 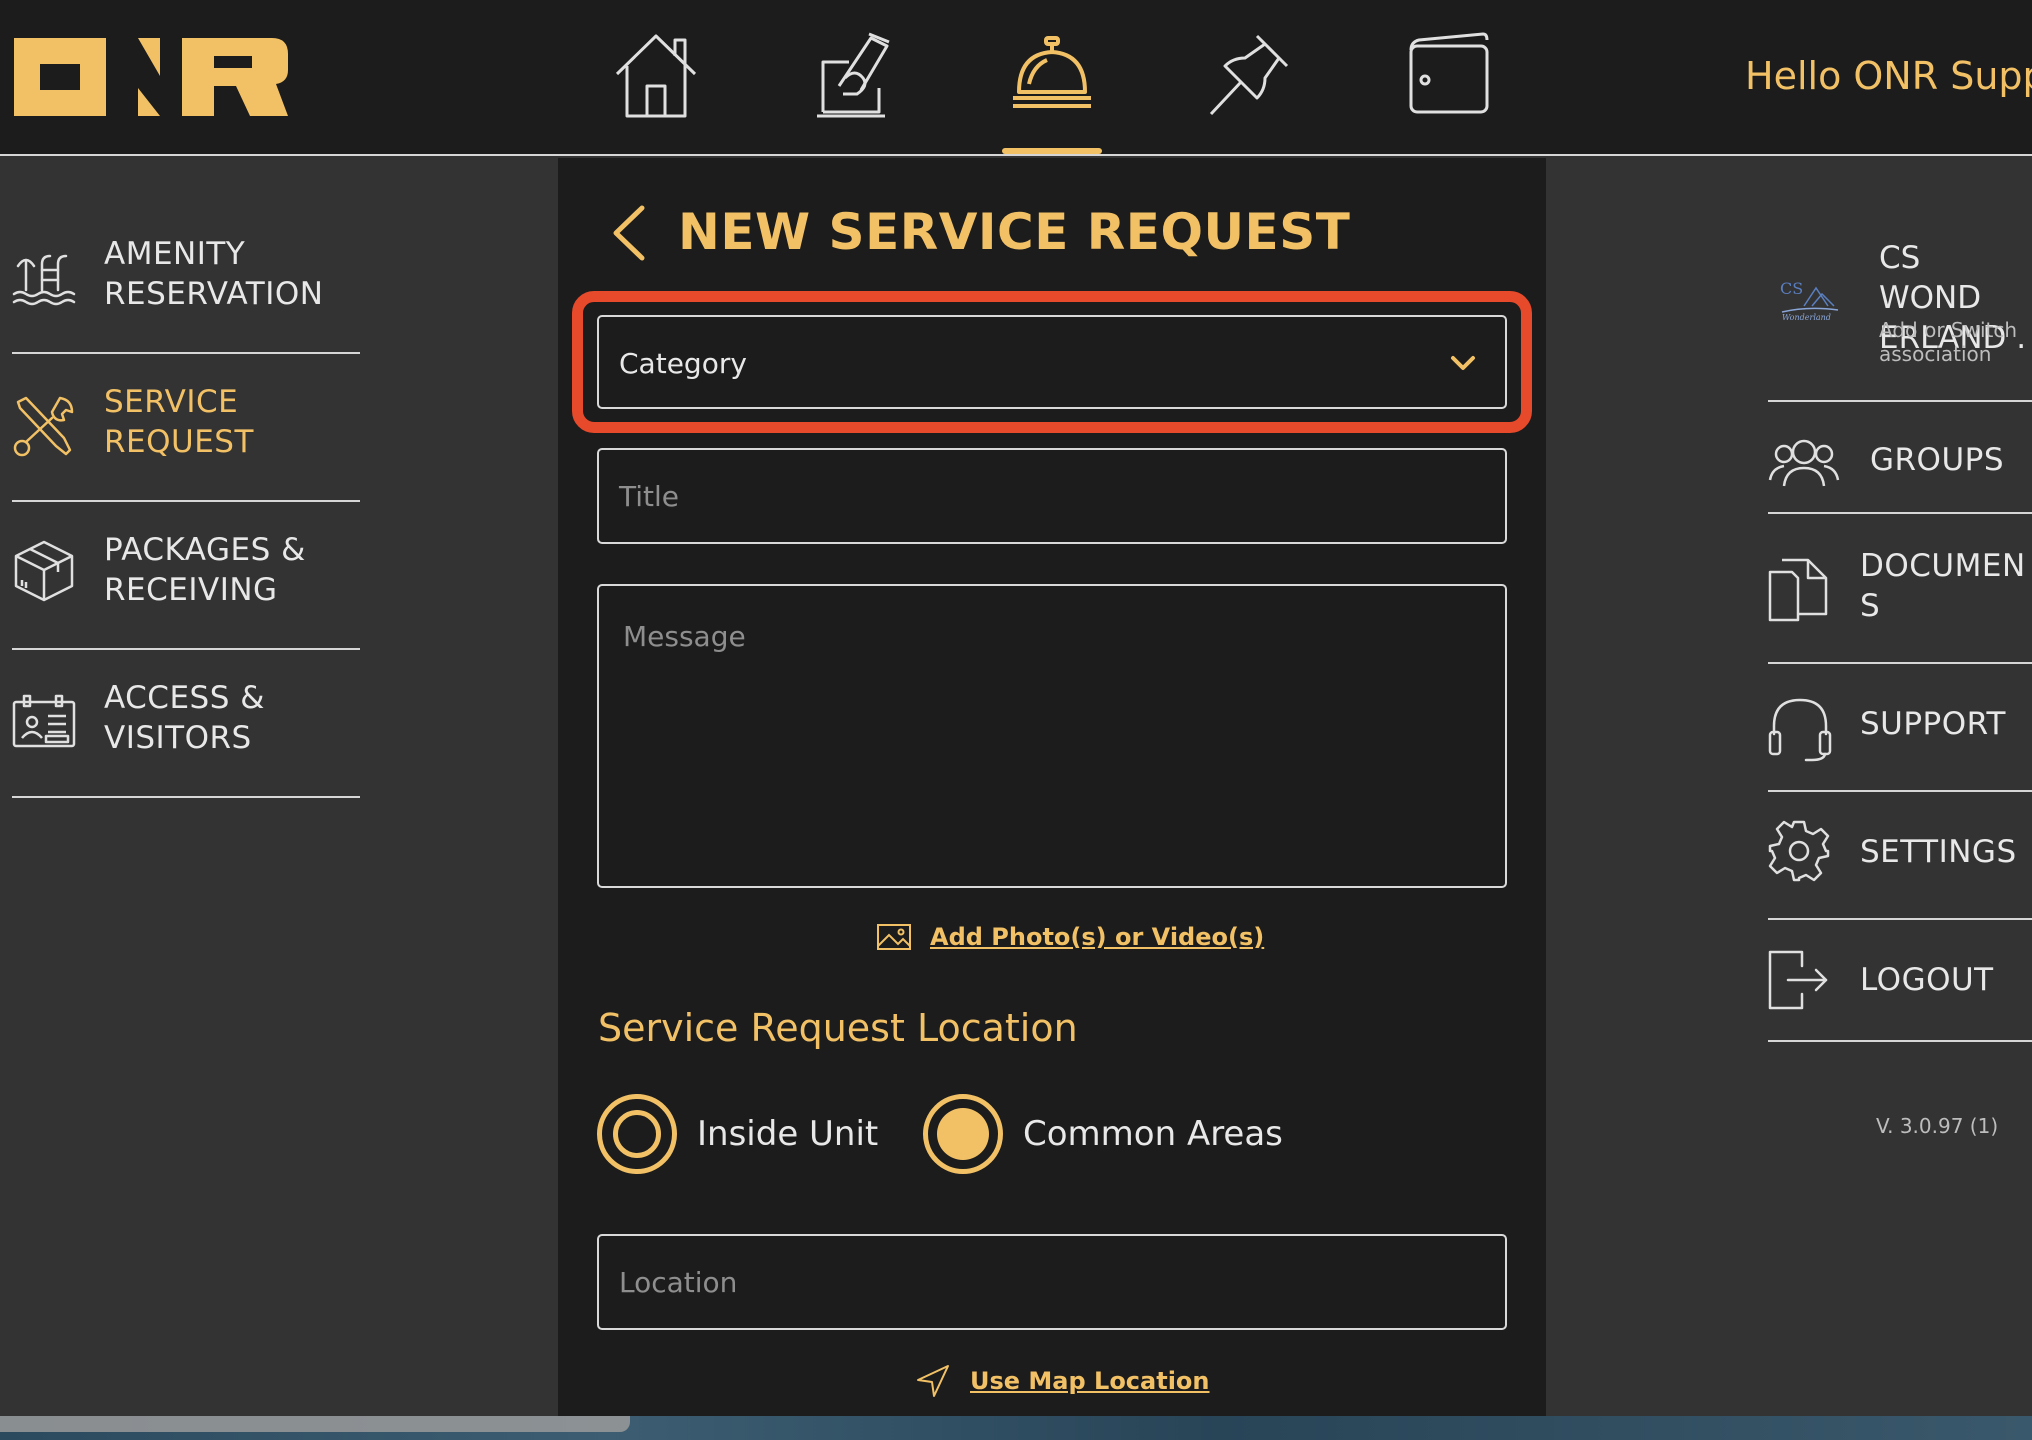 I want to click on sidebar-item-access-visitors: ACCESS & VISITORS, so click(x=186, y=724).